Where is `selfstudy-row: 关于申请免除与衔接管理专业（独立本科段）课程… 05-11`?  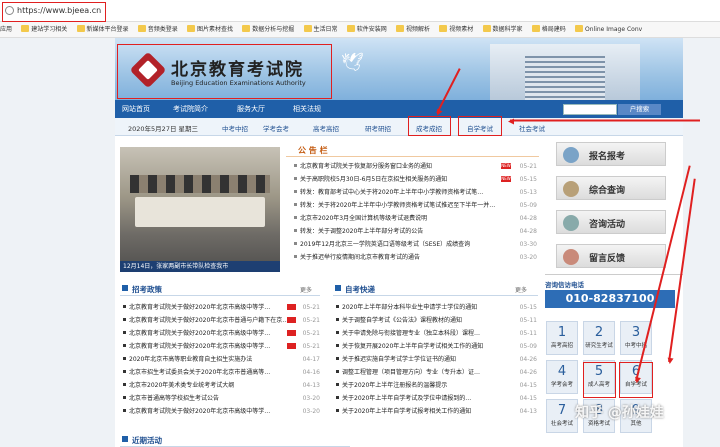
selfstudy-row: 关于申请免除与衔接管理专业（独立本科段）课程… 05-11 is located at coordinates (437, 333).